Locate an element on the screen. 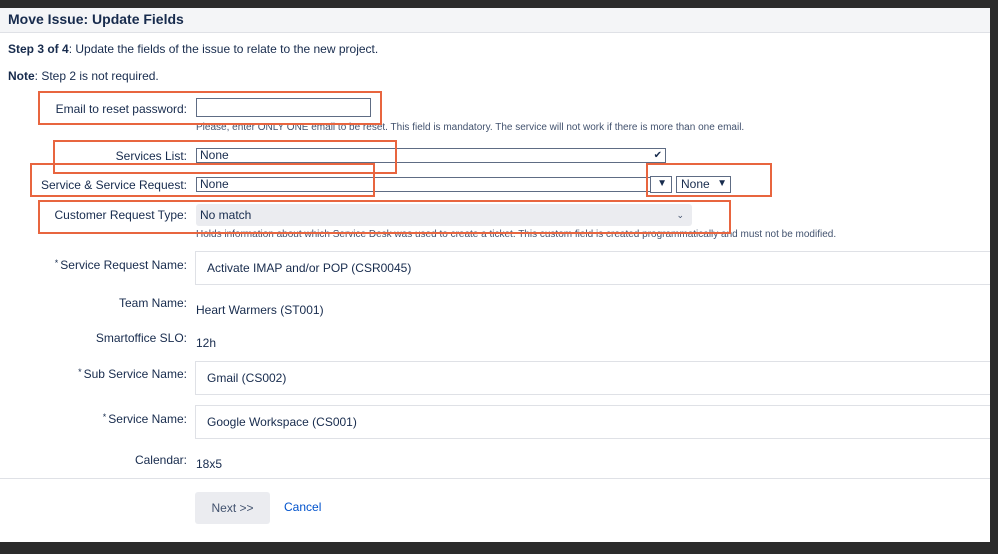  service-request-name-value: Activate IMAP and/or POP (CSR0045) is located at coordinates (309, 268).